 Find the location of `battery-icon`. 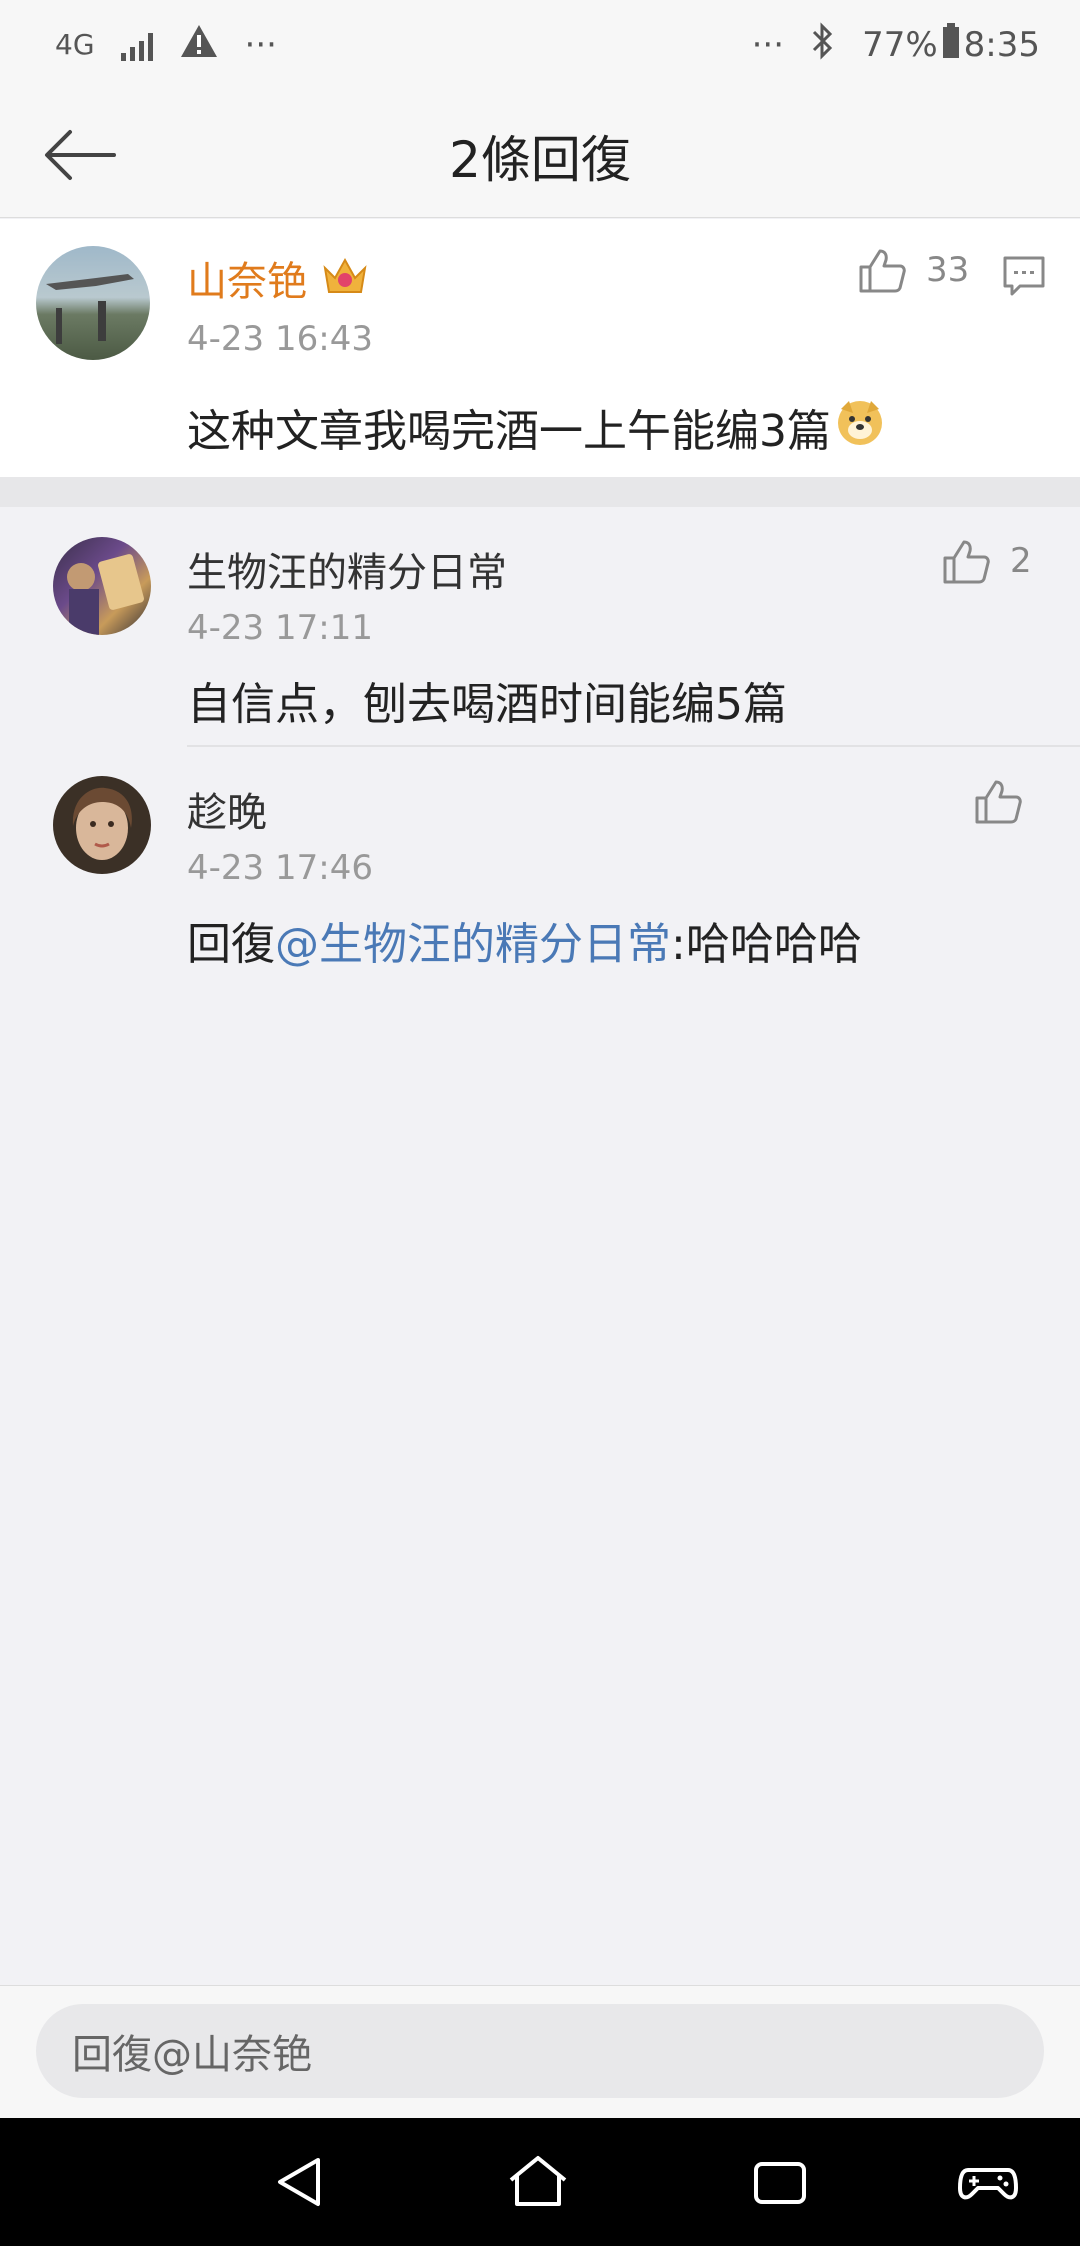

battery-icon is located at coordinates (951, 45).